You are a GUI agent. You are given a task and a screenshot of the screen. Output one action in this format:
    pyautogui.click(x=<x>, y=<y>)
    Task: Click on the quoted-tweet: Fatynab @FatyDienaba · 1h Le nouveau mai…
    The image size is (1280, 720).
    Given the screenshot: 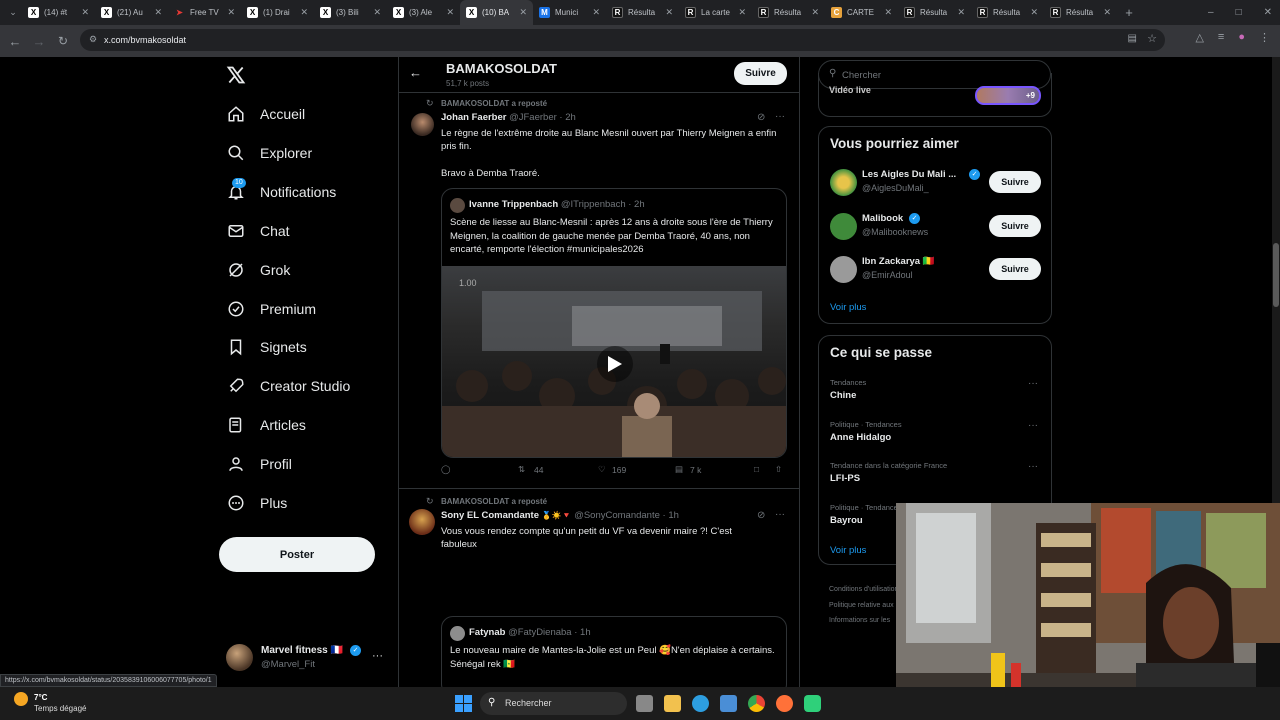 What is the action you would take?
    pyautogui.click(x=614, y=651)
    